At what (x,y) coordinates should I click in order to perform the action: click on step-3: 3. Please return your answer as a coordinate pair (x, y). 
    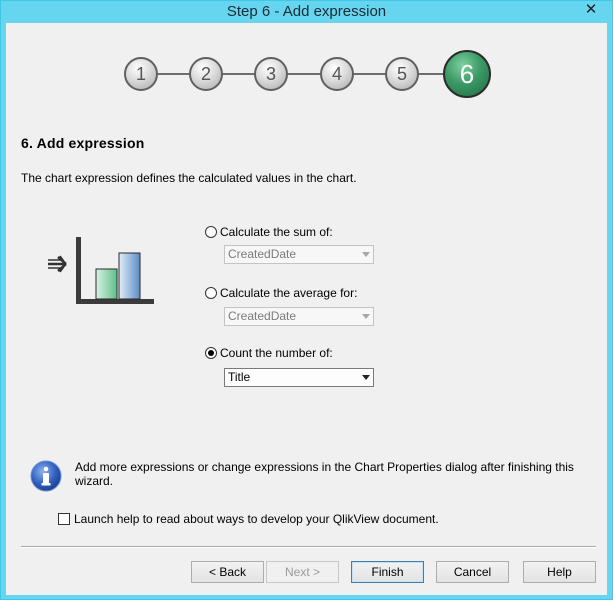
    Looking at the image, I should click on (271, 74).